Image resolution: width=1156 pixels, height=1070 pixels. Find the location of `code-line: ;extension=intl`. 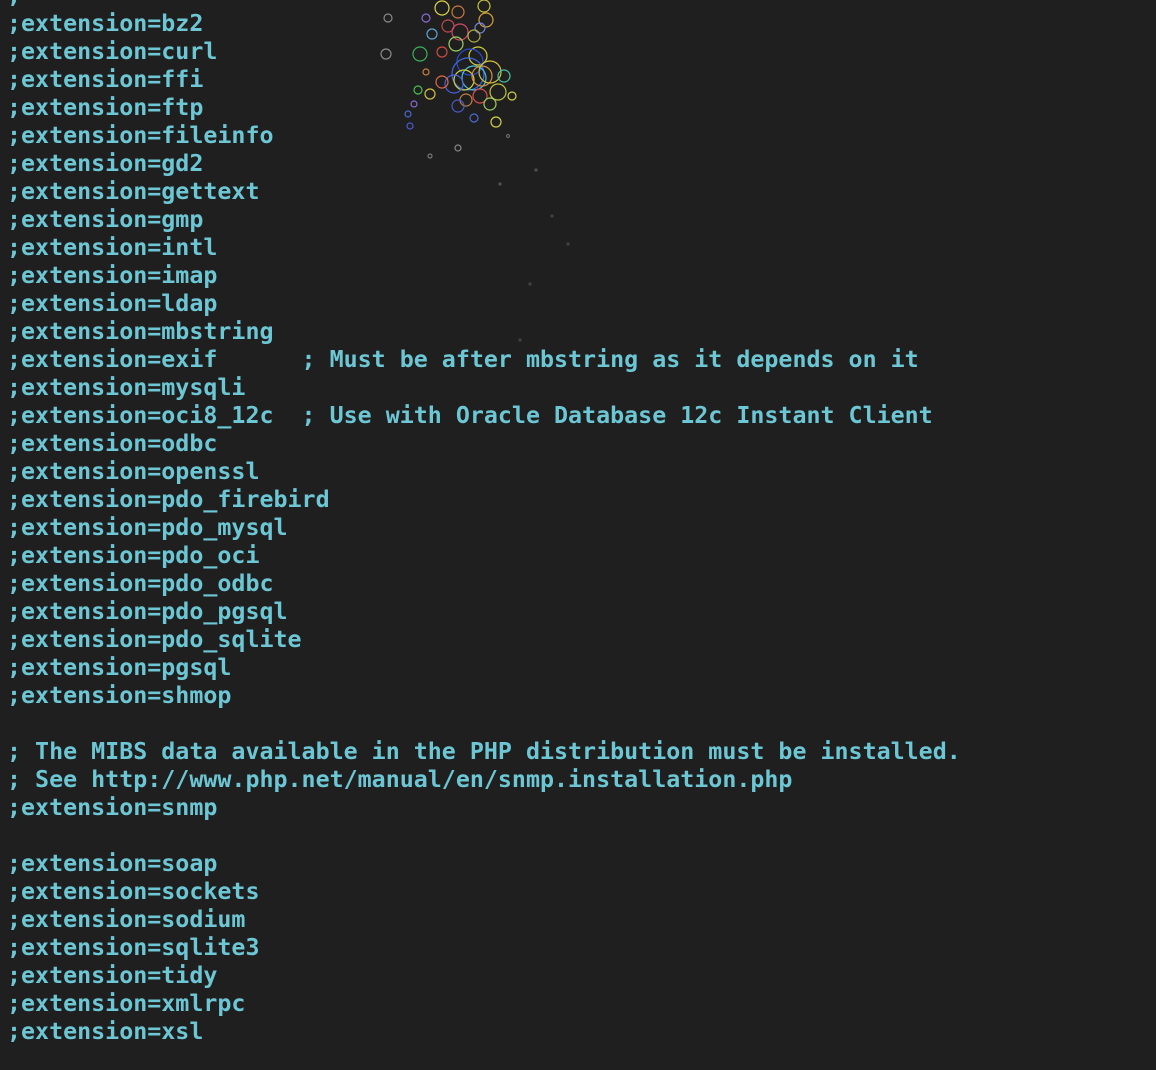

code-line: ;extension=intl is located at coordinates (112, 247).